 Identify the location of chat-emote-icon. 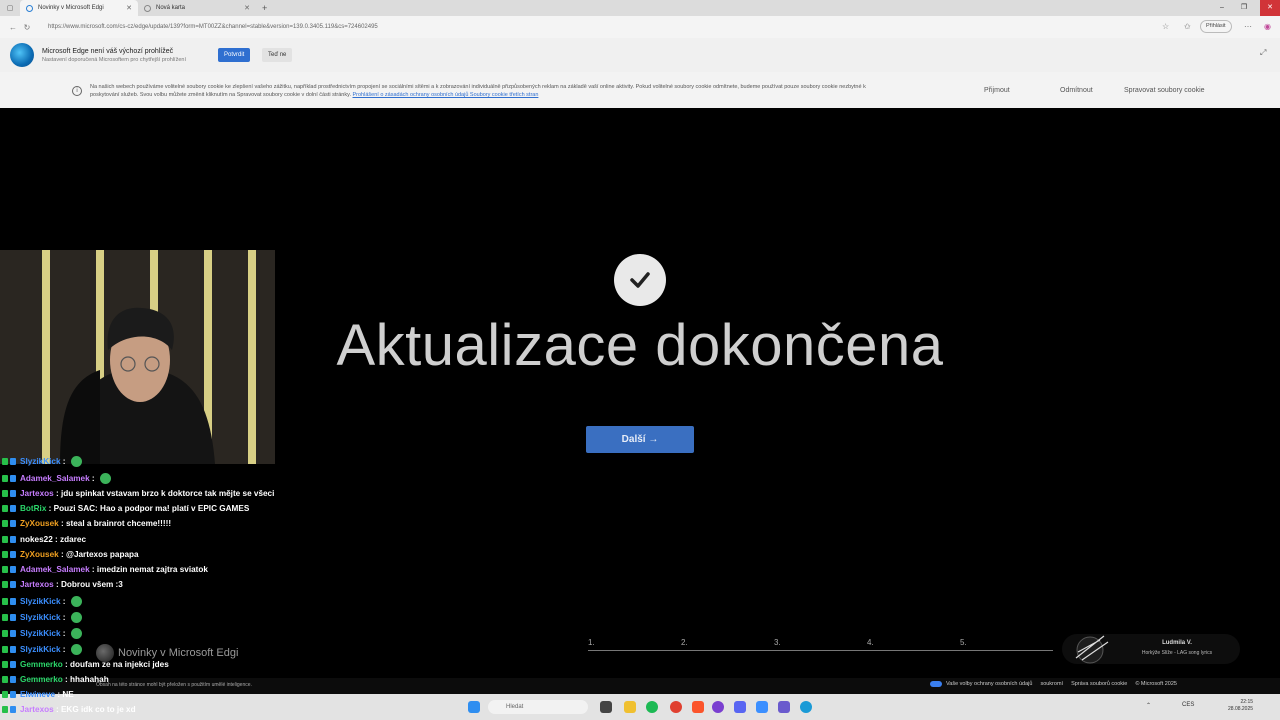
(76, 633).